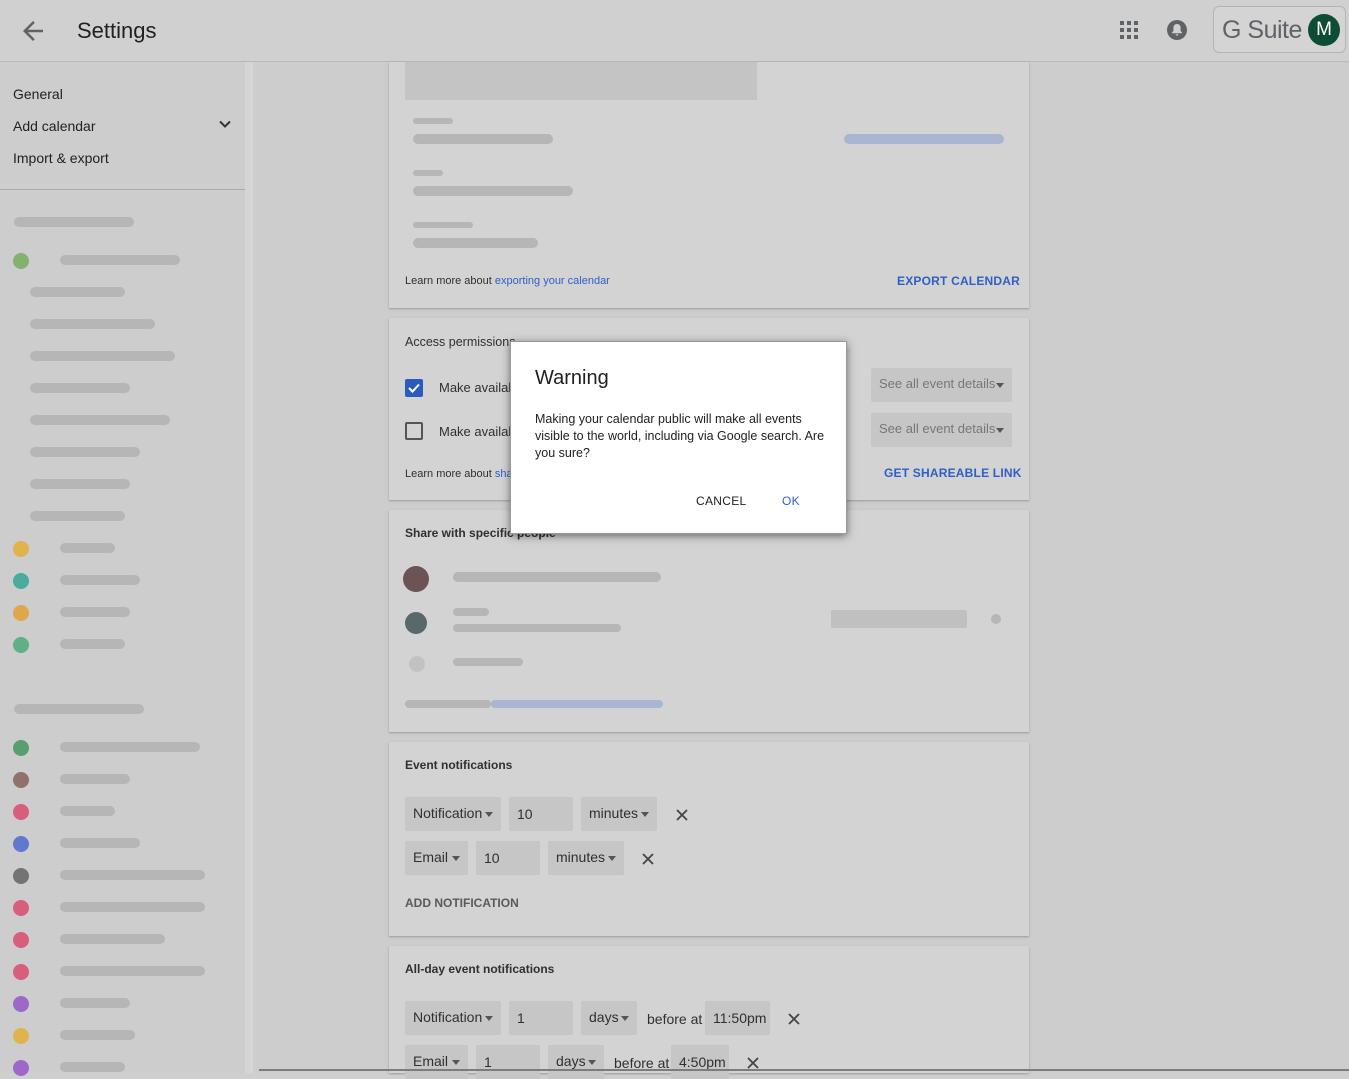 The image size is (1349, 1079). I want to click on blurred-link, so click(924, 139).